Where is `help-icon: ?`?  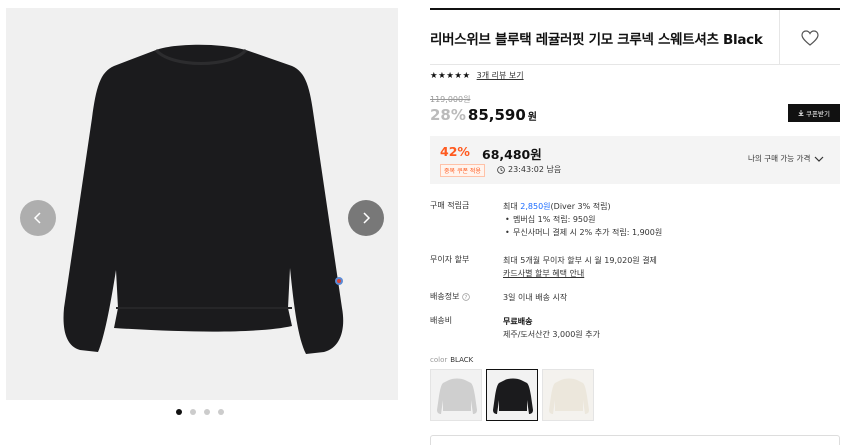
help-icon: ? is located at coordinates (466, 296).